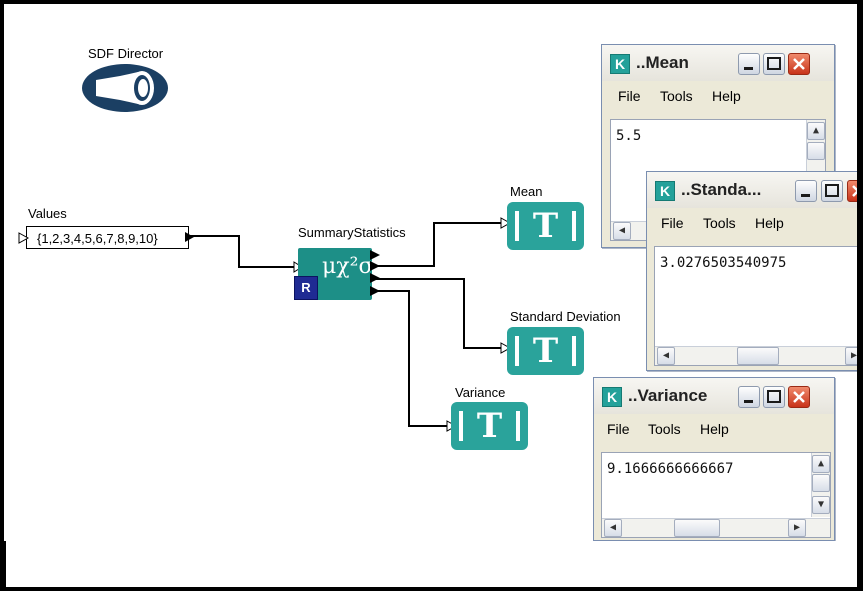 The image size is (863, 591). I want to click on constant-label: Values, so click(47, 213).